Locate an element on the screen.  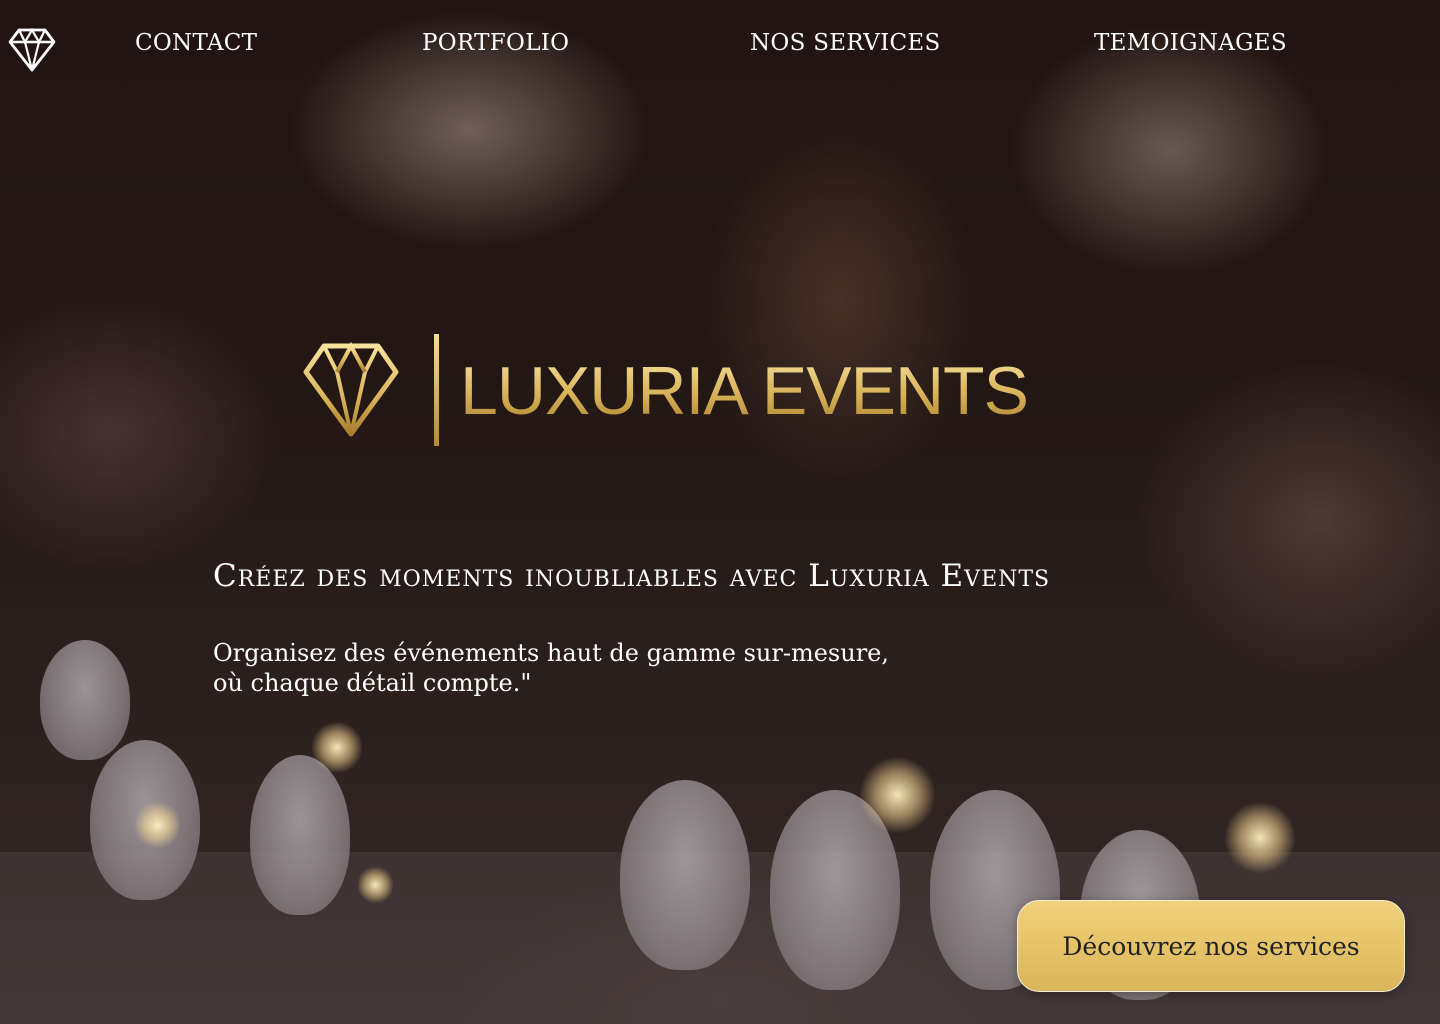
nav-link-contact: CONTACT is located at coordinates (196, 43).